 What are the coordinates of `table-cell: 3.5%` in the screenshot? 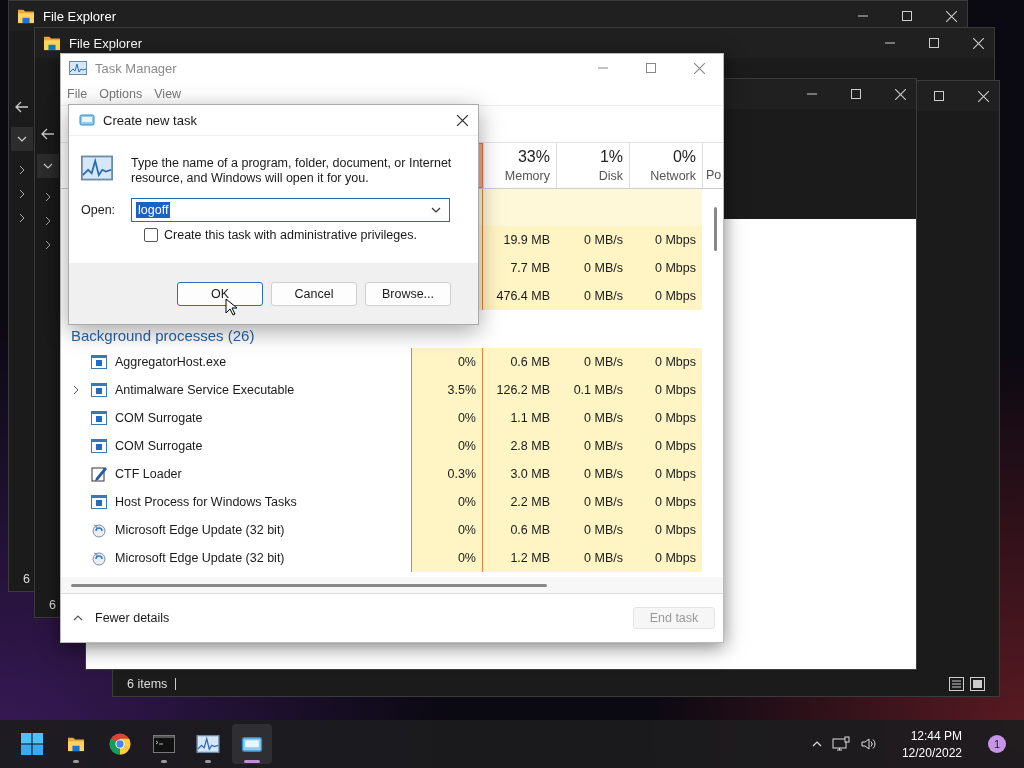 It's located at (461, 390).